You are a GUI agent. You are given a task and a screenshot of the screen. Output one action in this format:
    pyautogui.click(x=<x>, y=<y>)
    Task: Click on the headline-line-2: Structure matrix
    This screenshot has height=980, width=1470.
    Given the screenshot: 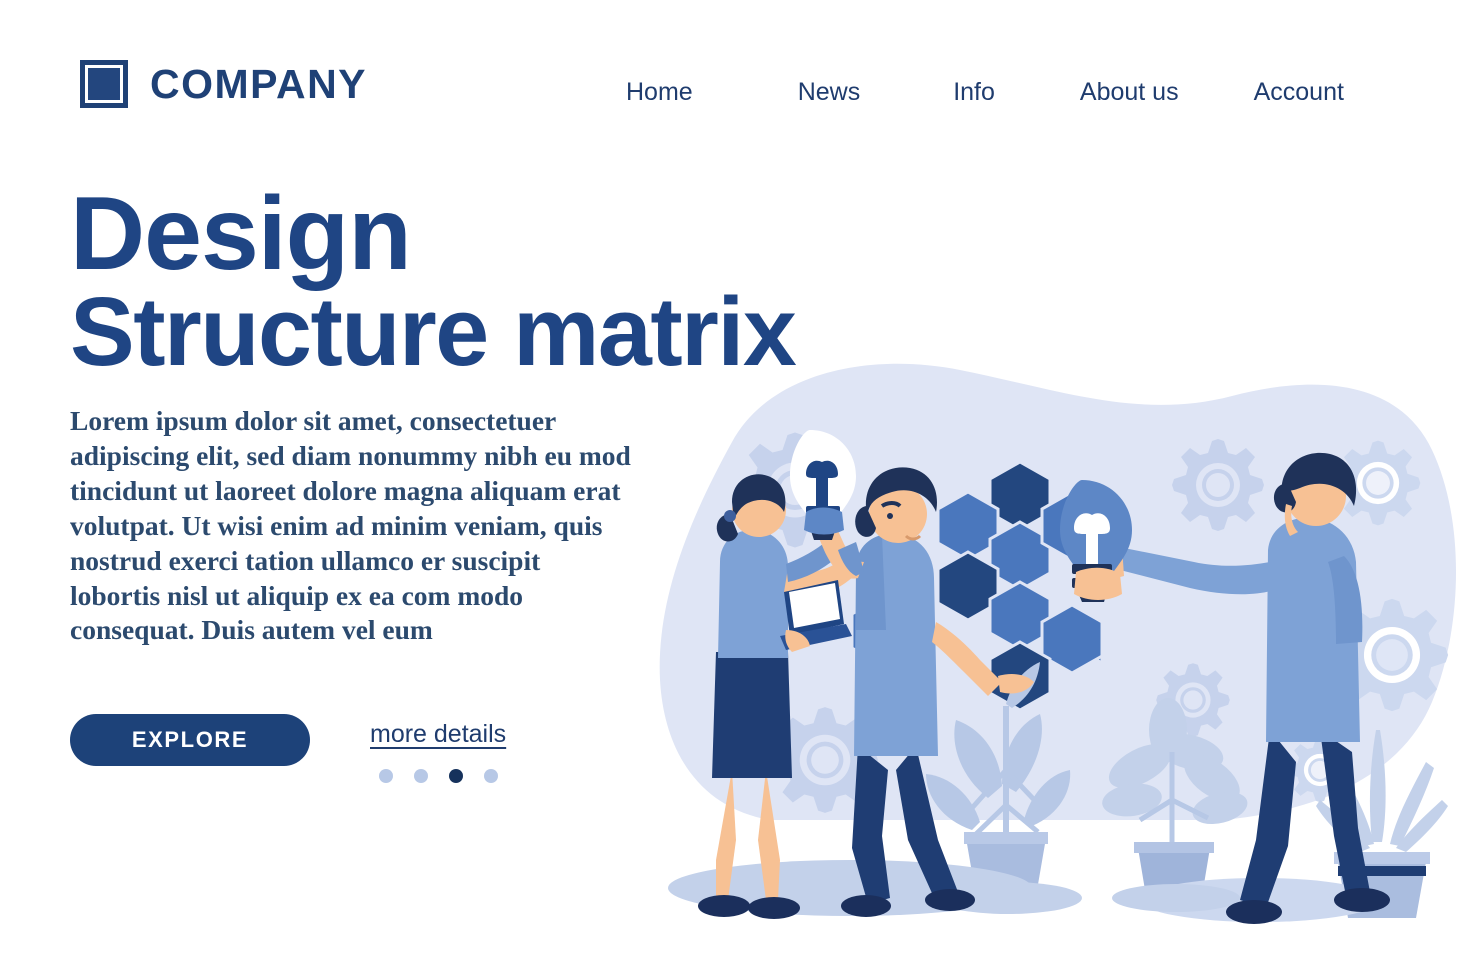 What is the action you would take?
    pyautogui.click(x=433, y=331)
    